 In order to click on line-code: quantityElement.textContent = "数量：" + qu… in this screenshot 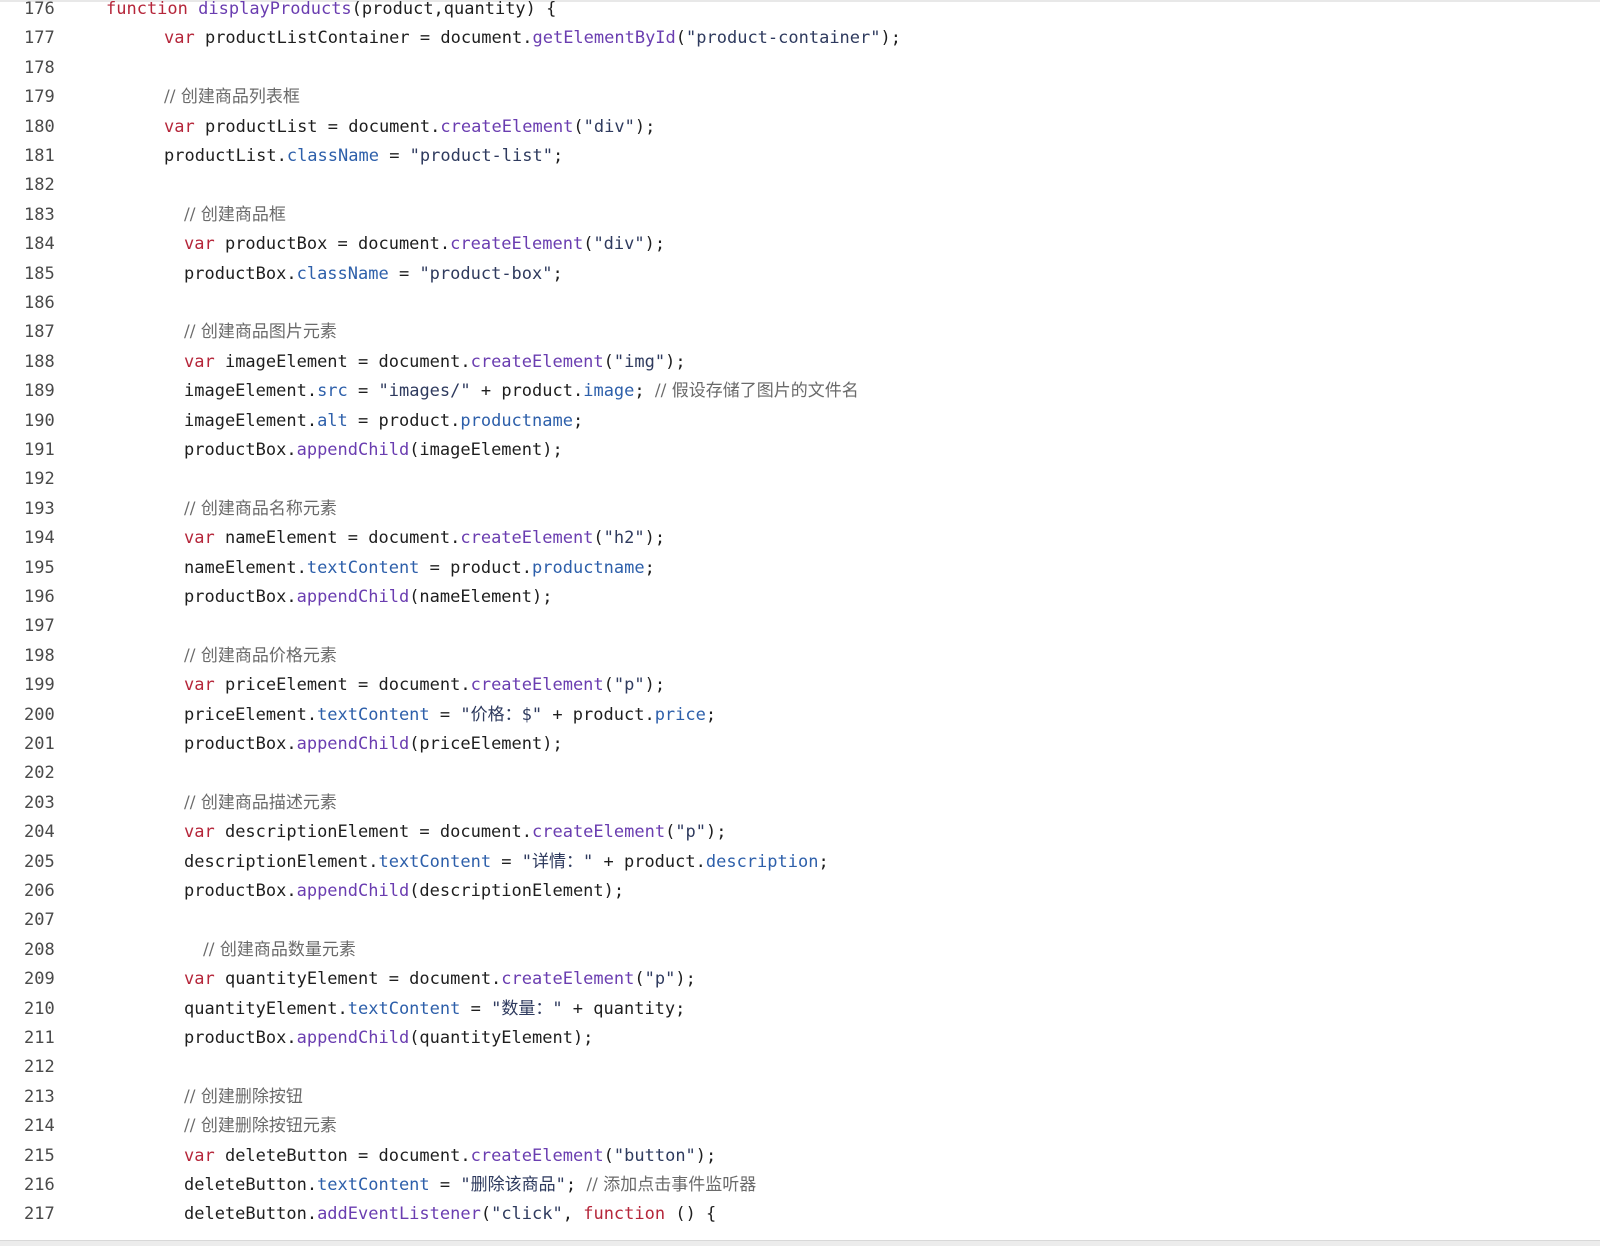, I will do `click(434, 1009)`.